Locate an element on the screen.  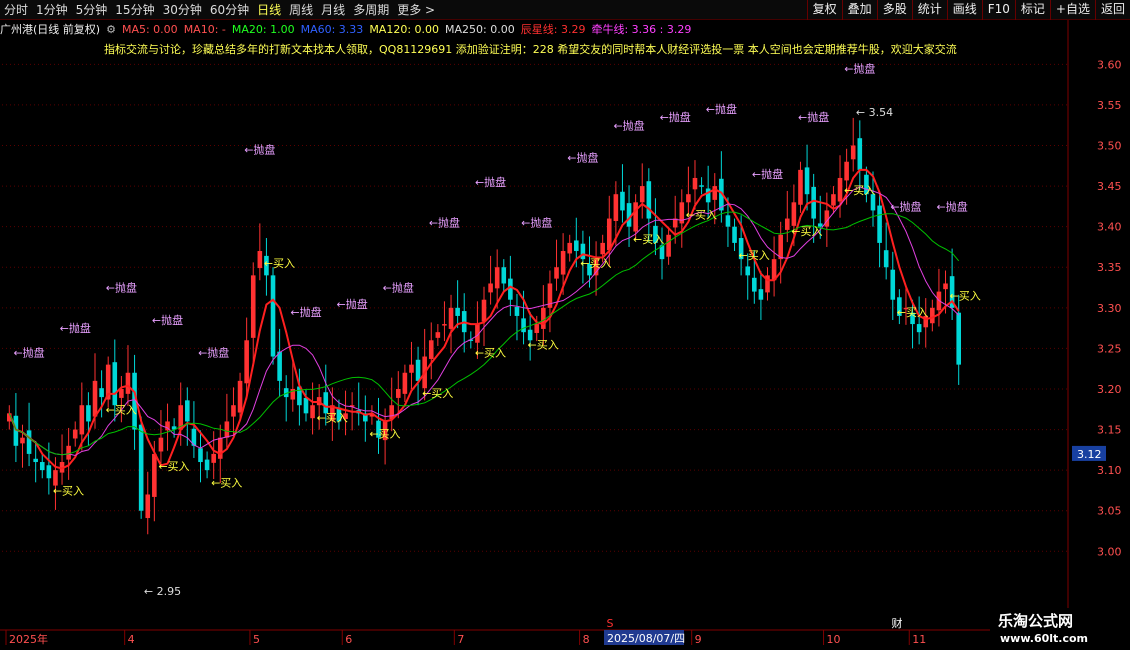
watermark-url: www.60lt.com is located at coordinates (1044, 638).